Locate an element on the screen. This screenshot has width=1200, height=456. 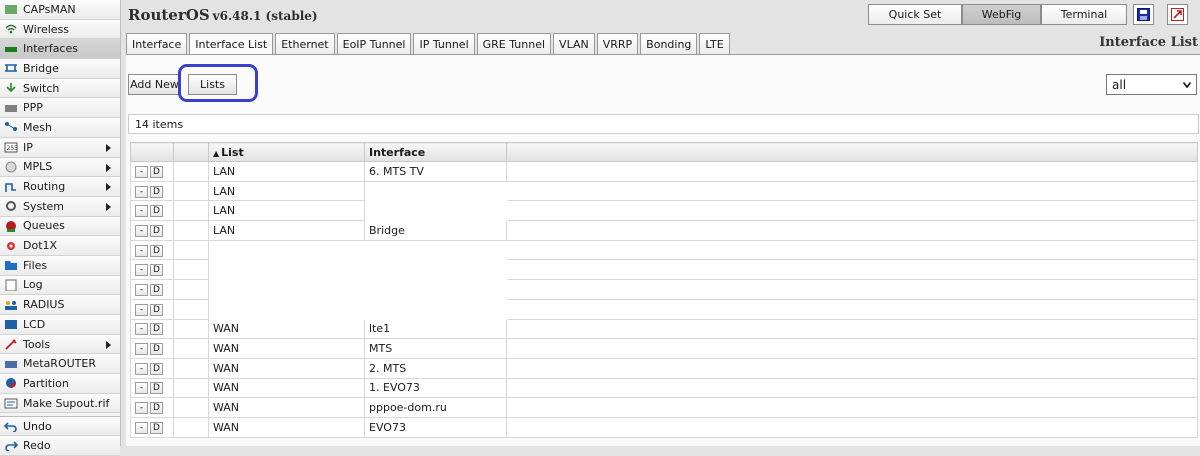
sidebar-item-files: Files is located at coordinates (60, 265).